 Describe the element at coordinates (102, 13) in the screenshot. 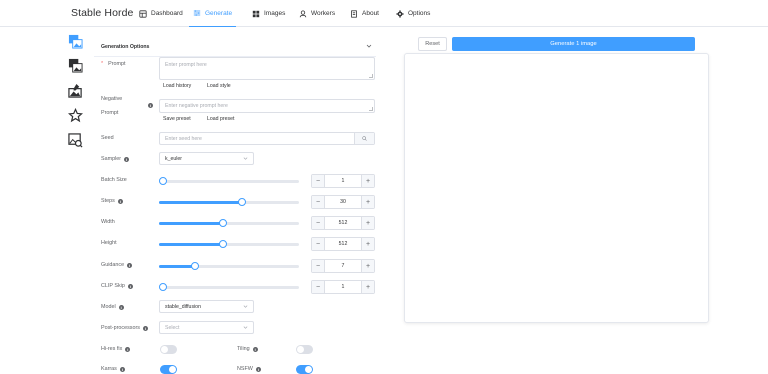

I see `app-title: Stable Horde` at that location.